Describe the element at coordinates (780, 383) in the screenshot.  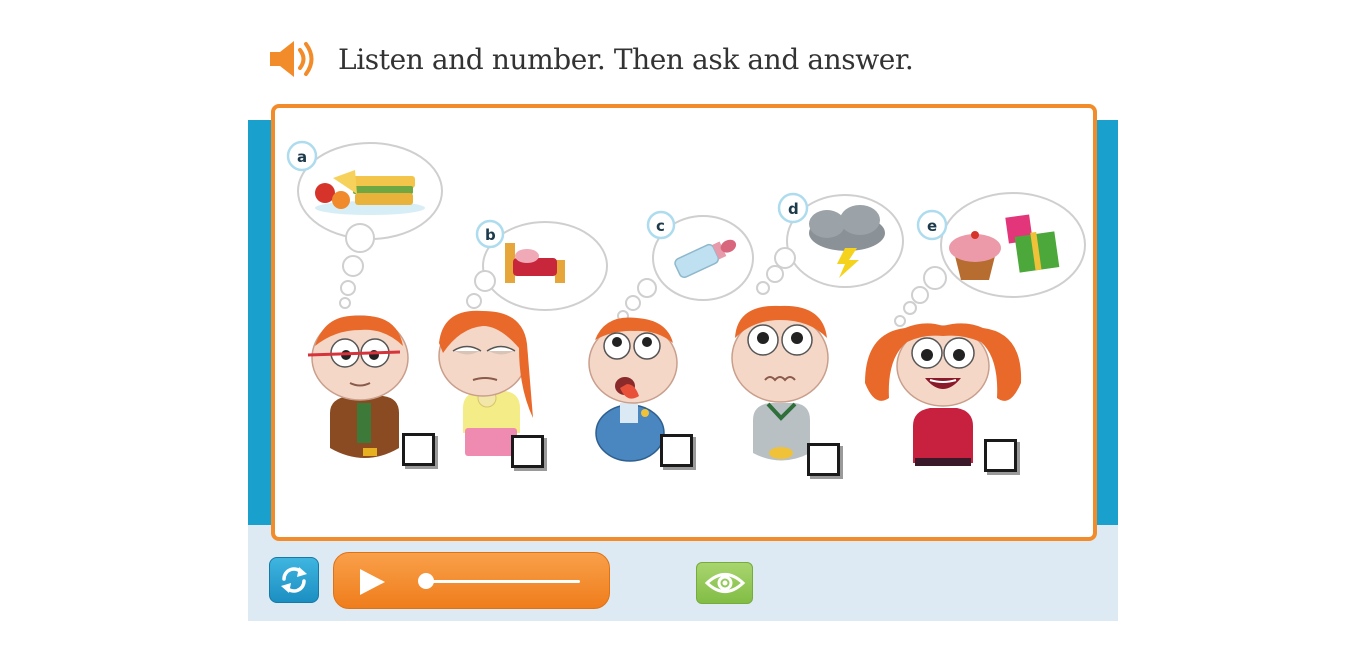
I see `character-scared-boy` at that location.